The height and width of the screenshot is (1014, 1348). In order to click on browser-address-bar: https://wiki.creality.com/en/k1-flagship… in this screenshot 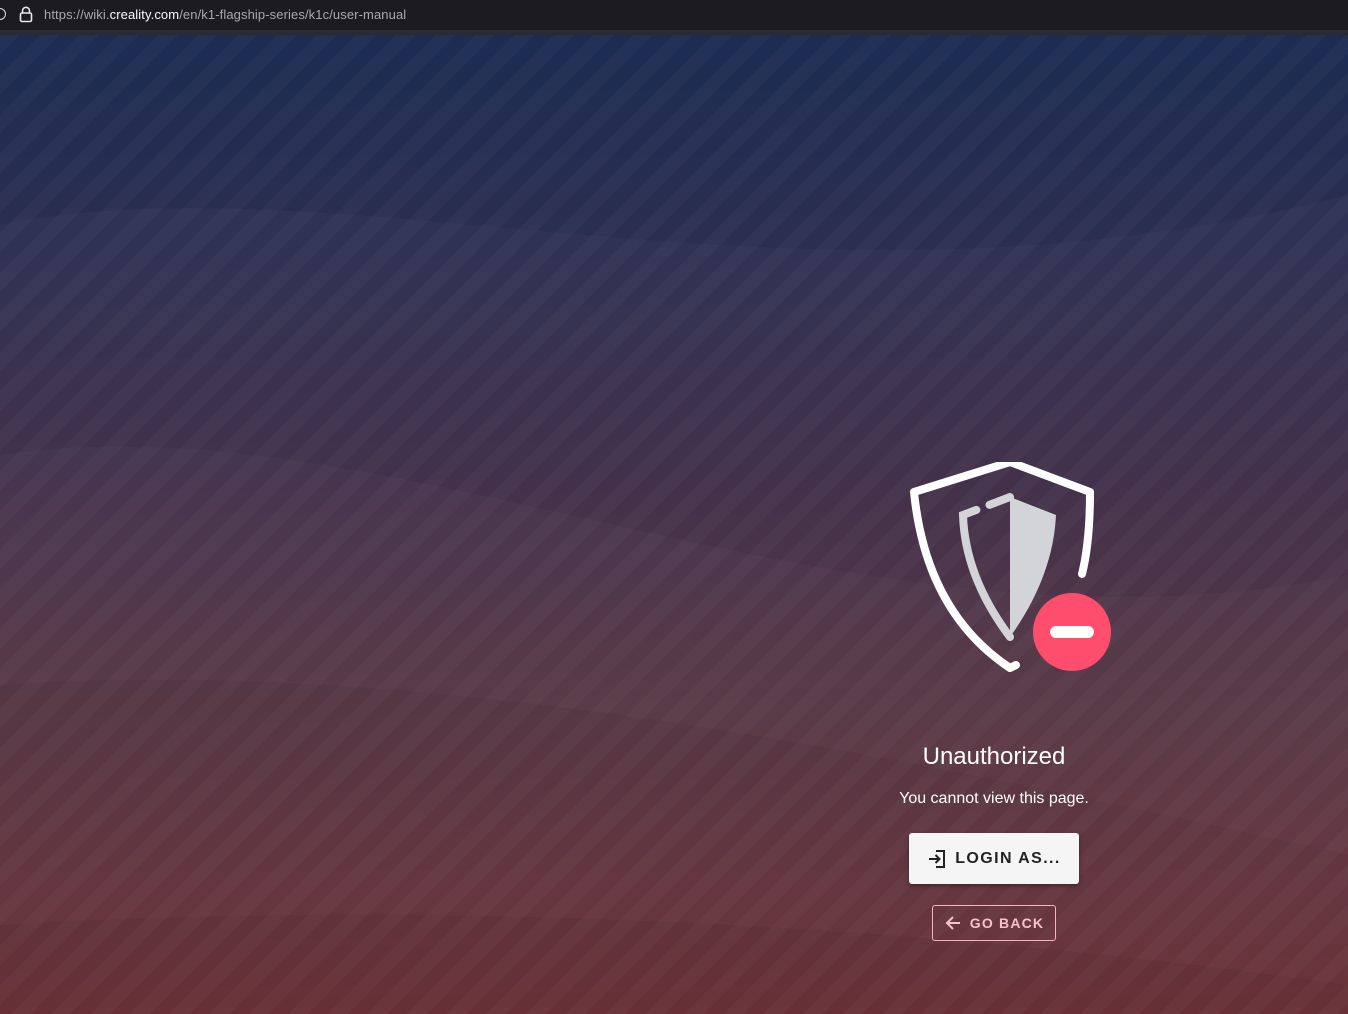, I will do `click(674, 15)`.